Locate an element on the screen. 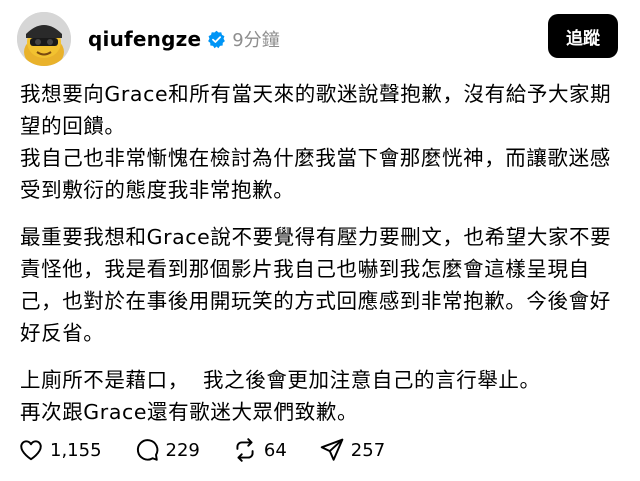  post-actions: 1,155 229 64 257 is located at coordinates (217, 450).